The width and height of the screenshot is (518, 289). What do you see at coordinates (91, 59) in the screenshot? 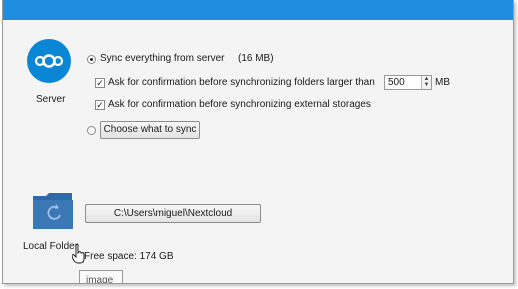
I see `sync-everything-radio` at bounding box center [91, 59].